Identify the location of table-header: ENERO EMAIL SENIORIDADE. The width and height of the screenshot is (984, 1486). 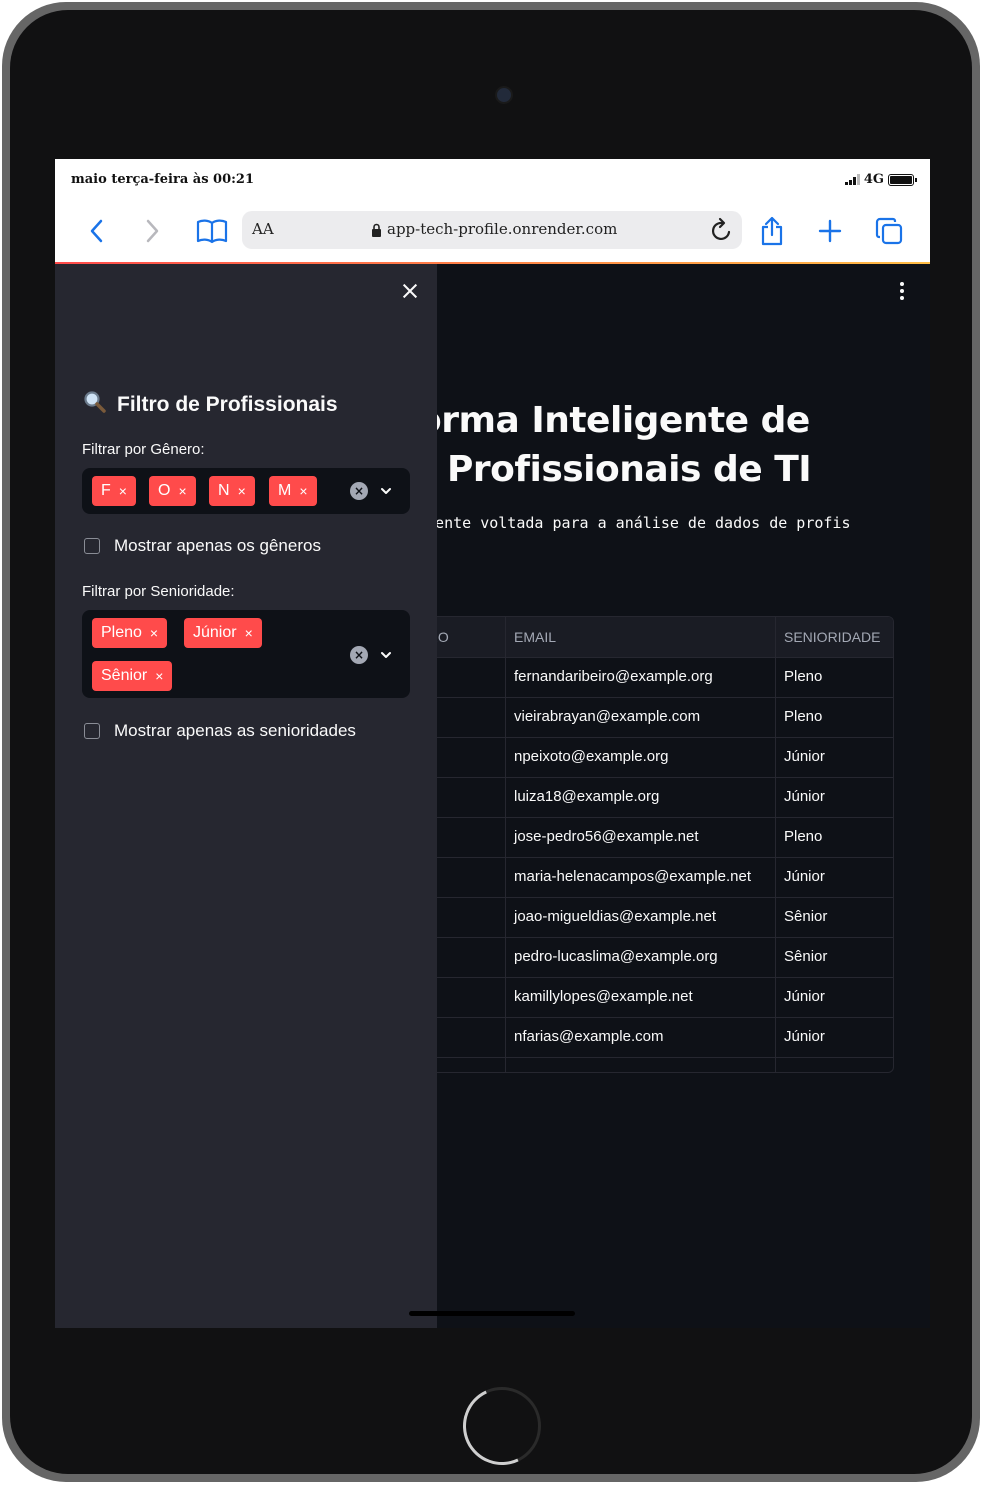
(642, 637).